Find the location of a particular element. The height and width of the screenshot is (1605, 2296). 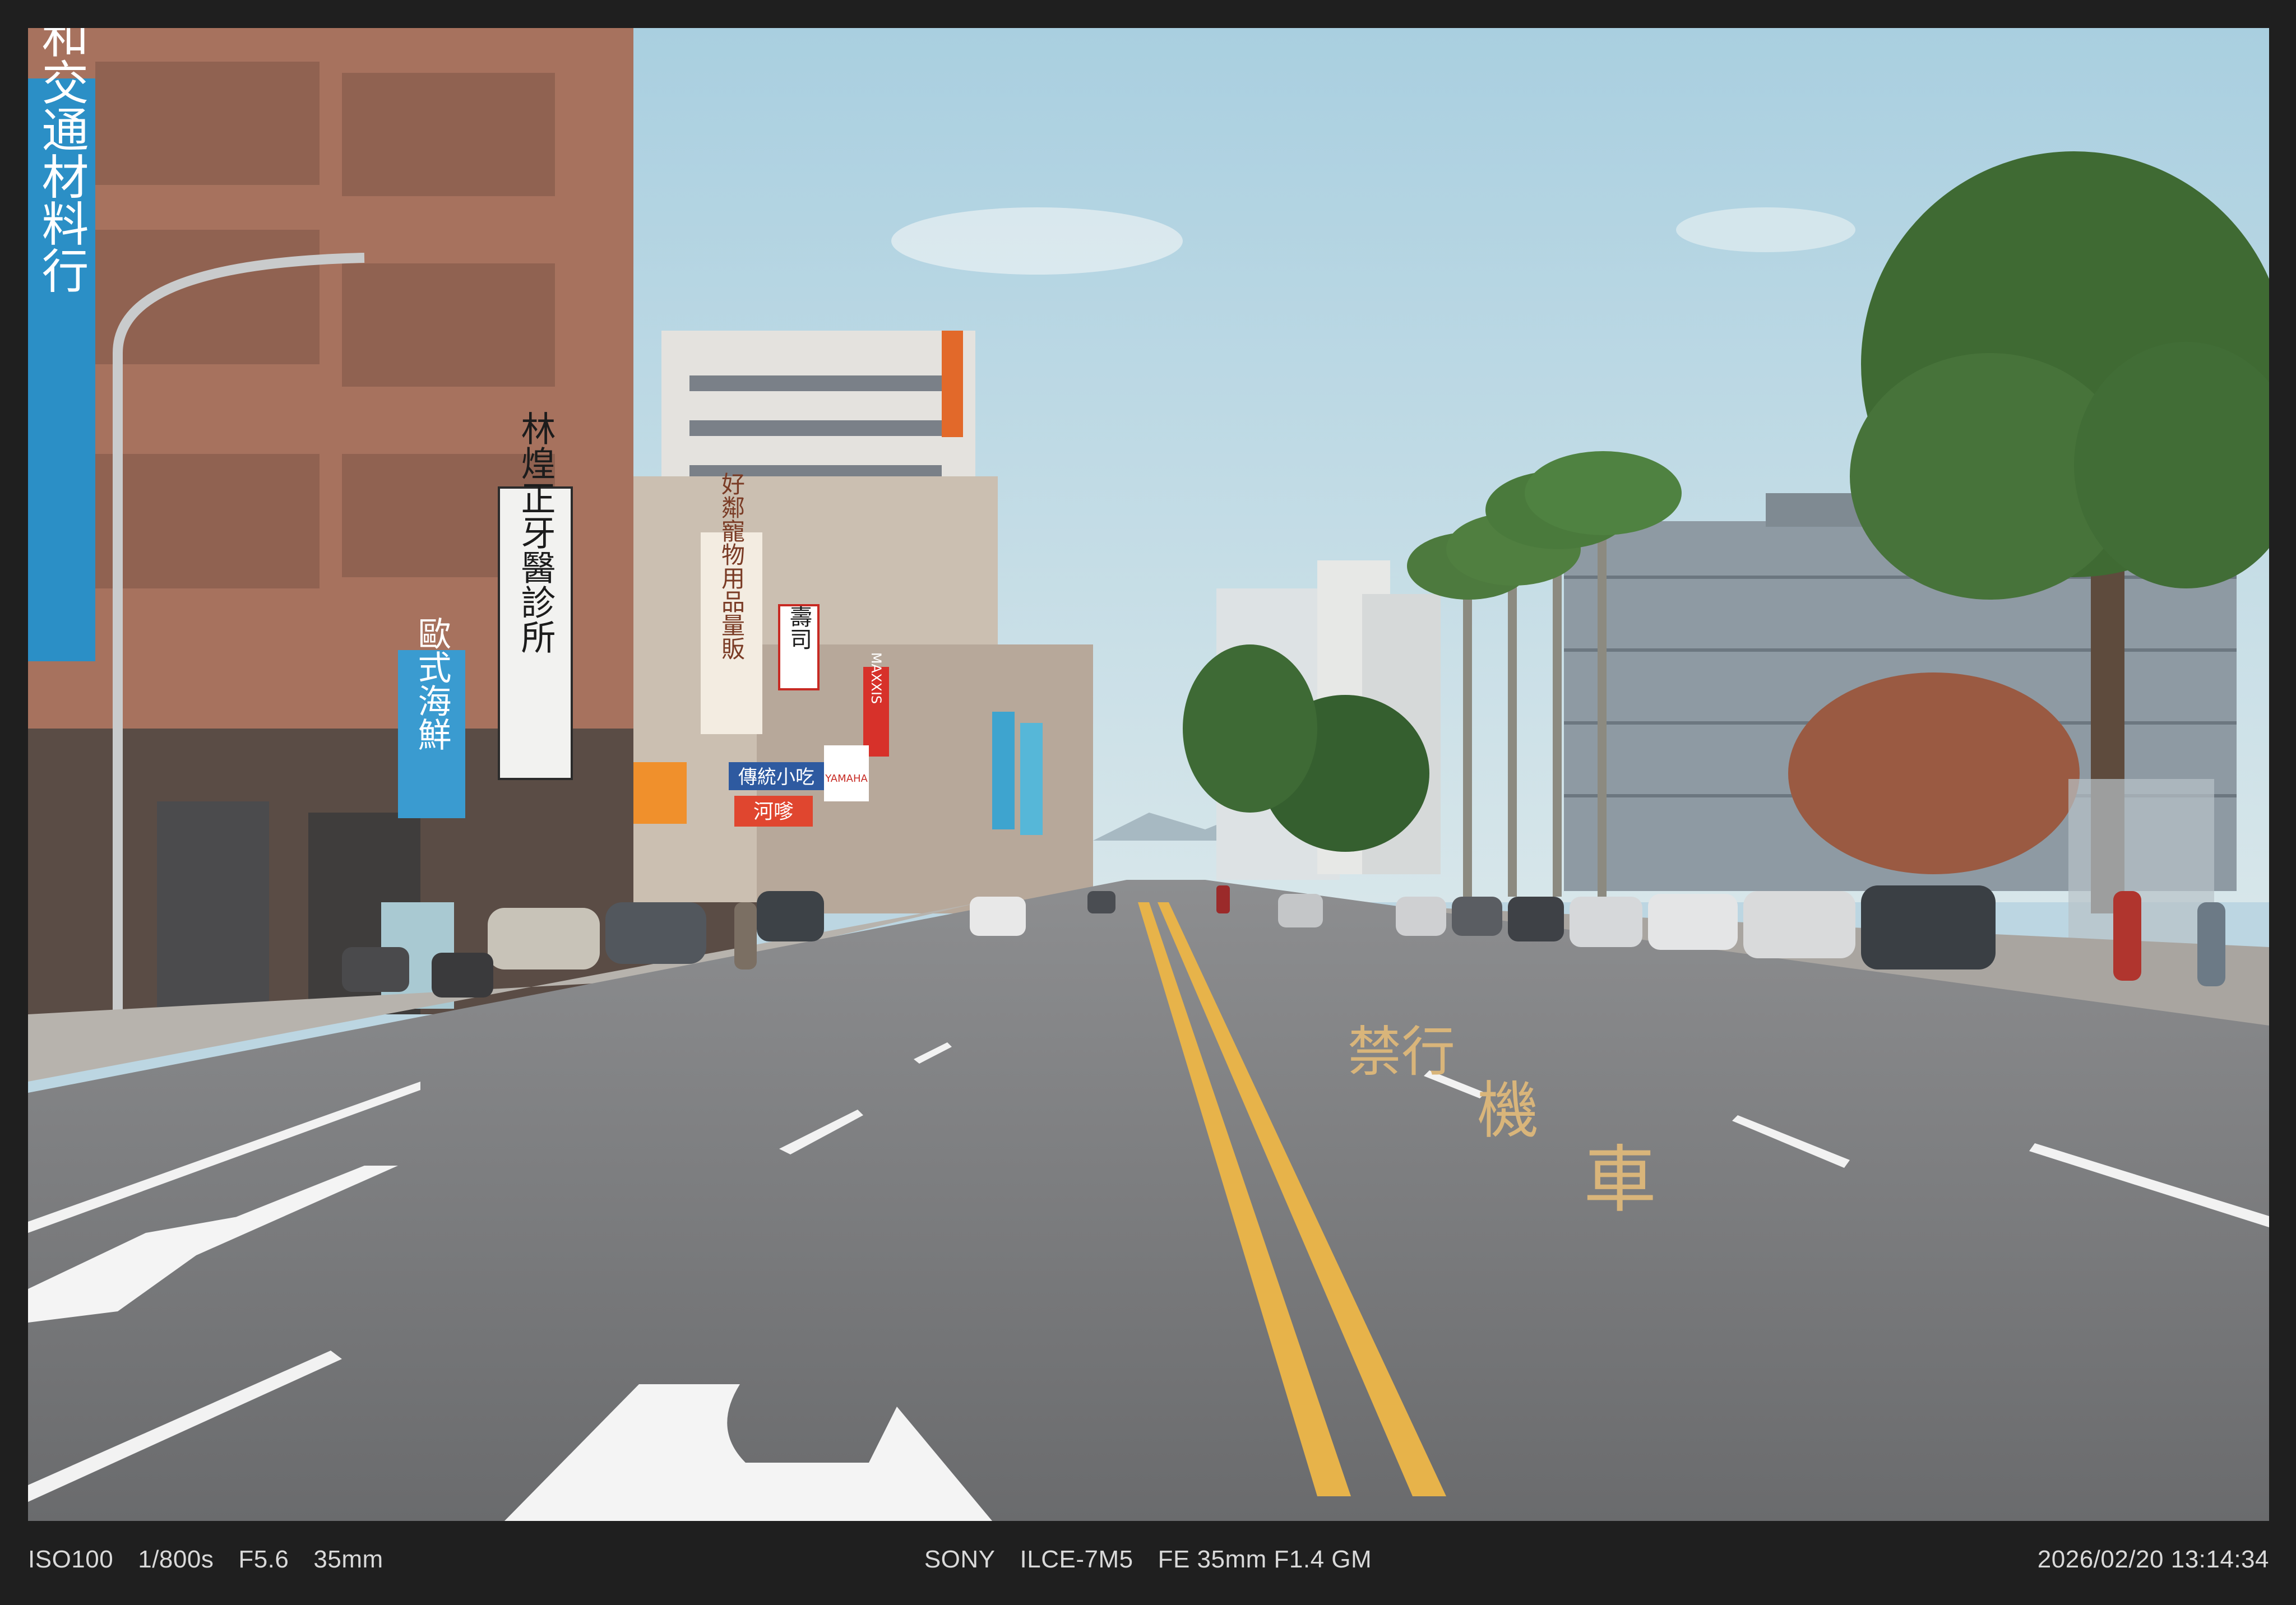

sign-he-ai-text: 河嗲 is located at coordinates (773, 811).